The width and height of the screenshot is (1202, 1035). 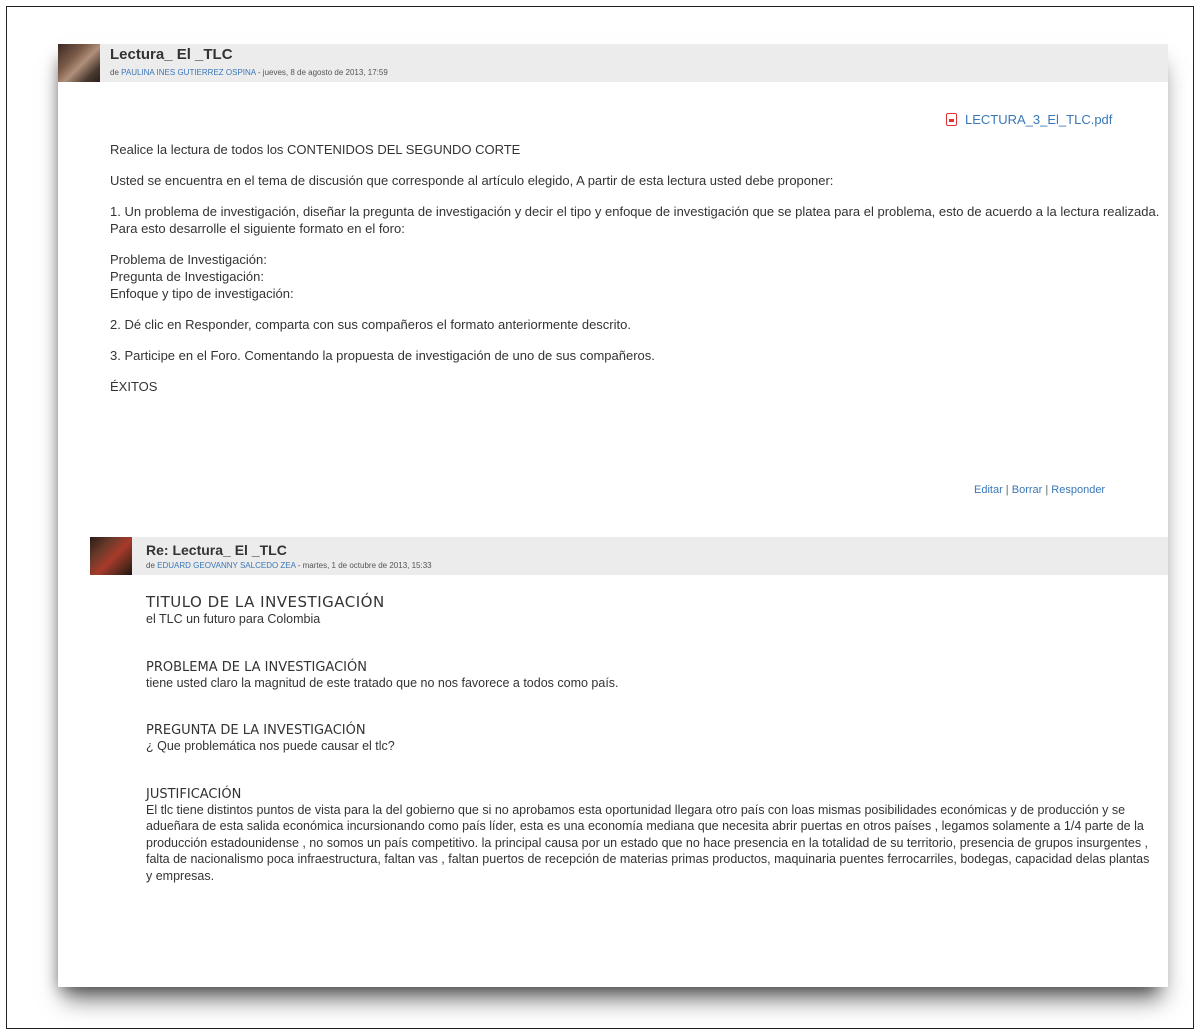 I want to click on reply-date: - martes, 1 de octubre de 2013, 15:33, so click(x=363, y=565).